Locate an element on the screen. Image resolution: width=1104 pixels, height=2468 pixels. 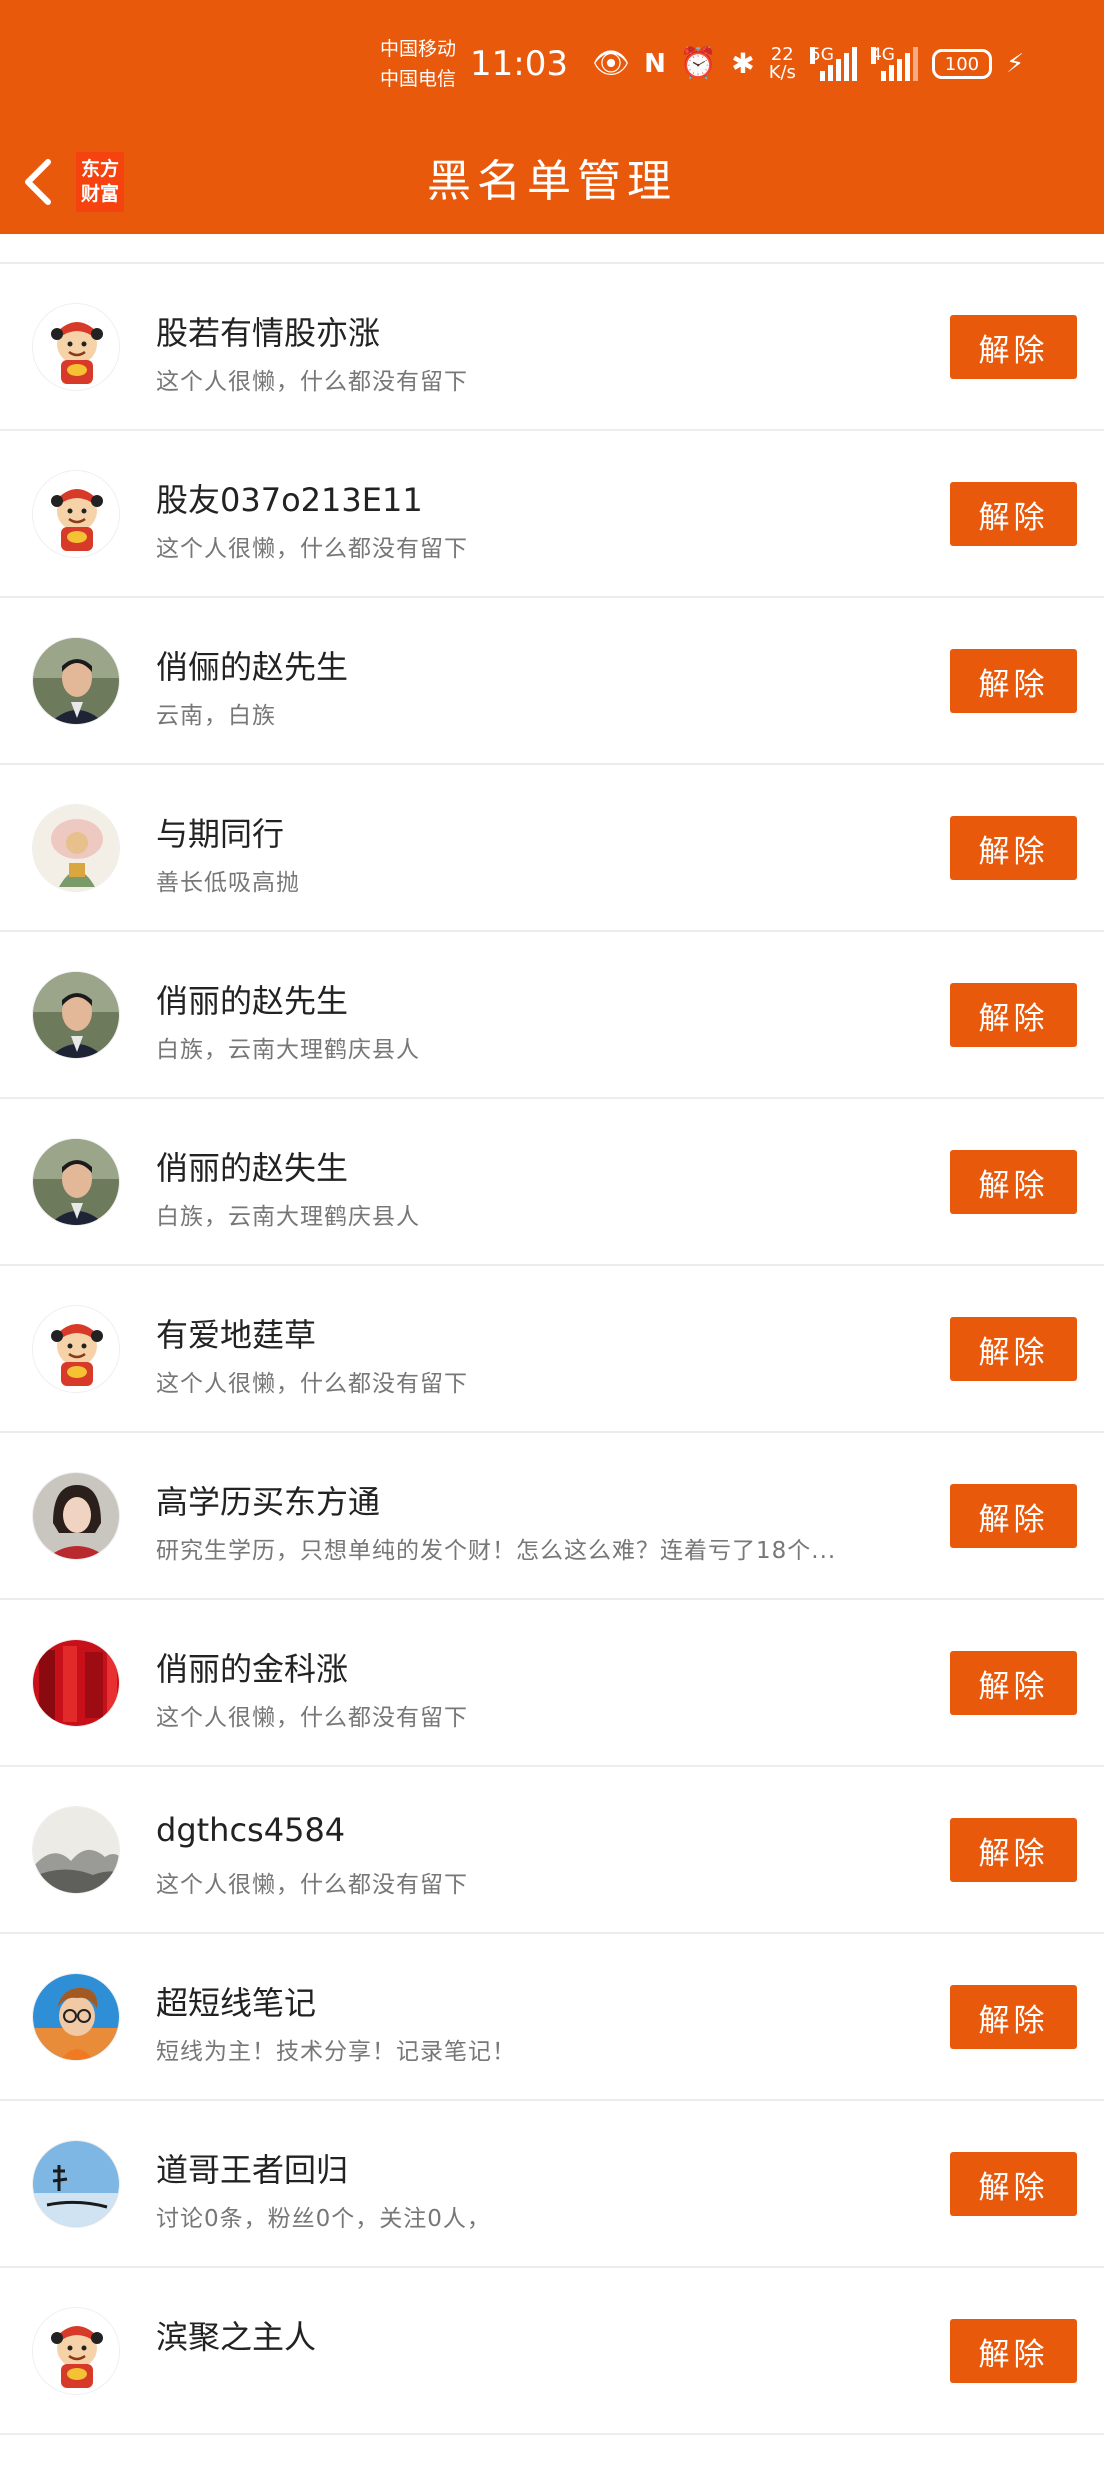
carrier-names: 中国移动 中国电信 is located at coordinates (418, 64).